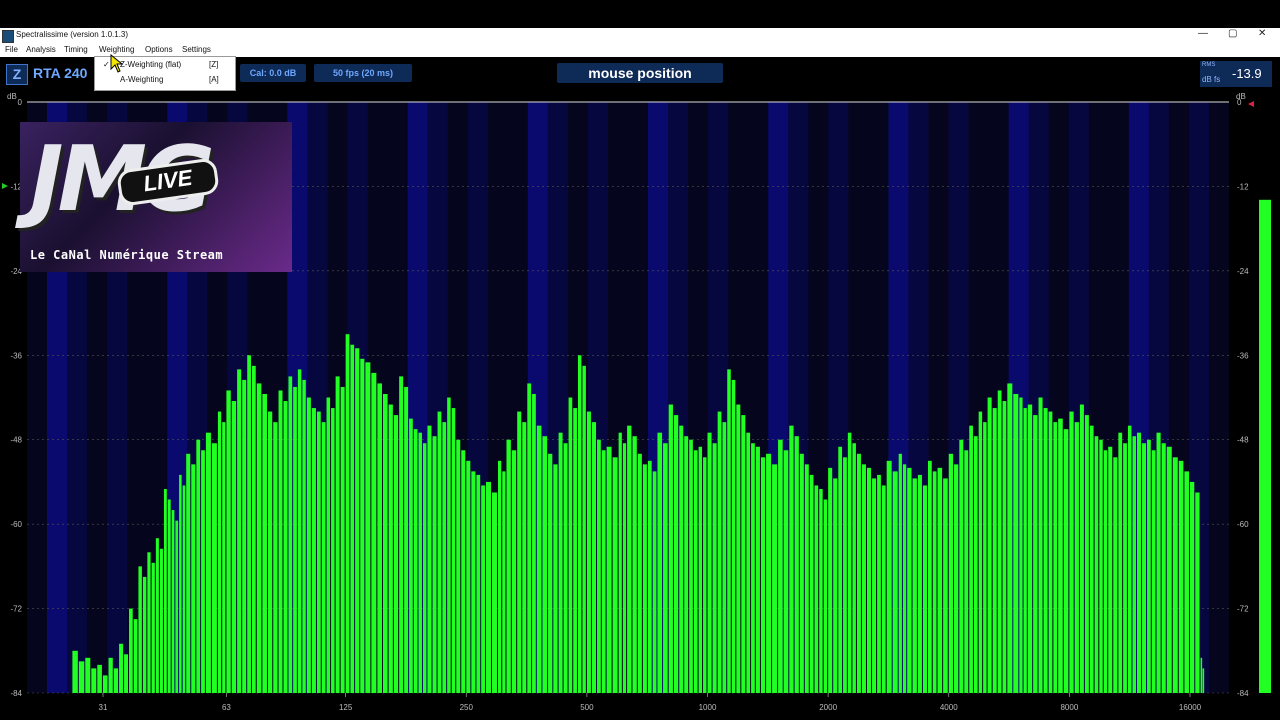  What do you see at coordinates (1251, 104) in the screenshot?
I see `right-level-marker` at bounding box center [1251, 104].